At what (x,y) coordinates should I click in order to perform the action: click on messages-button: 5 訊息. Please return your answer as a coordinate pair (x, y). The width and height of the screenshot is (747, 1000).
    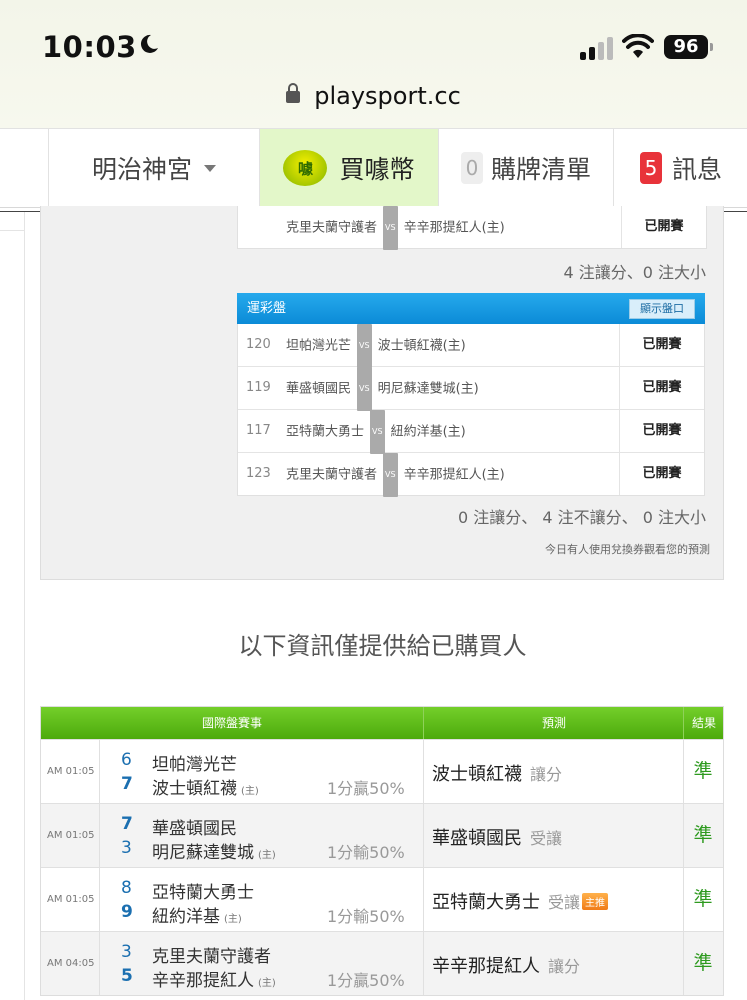
    Looking at the image, I should click on (680, 168).